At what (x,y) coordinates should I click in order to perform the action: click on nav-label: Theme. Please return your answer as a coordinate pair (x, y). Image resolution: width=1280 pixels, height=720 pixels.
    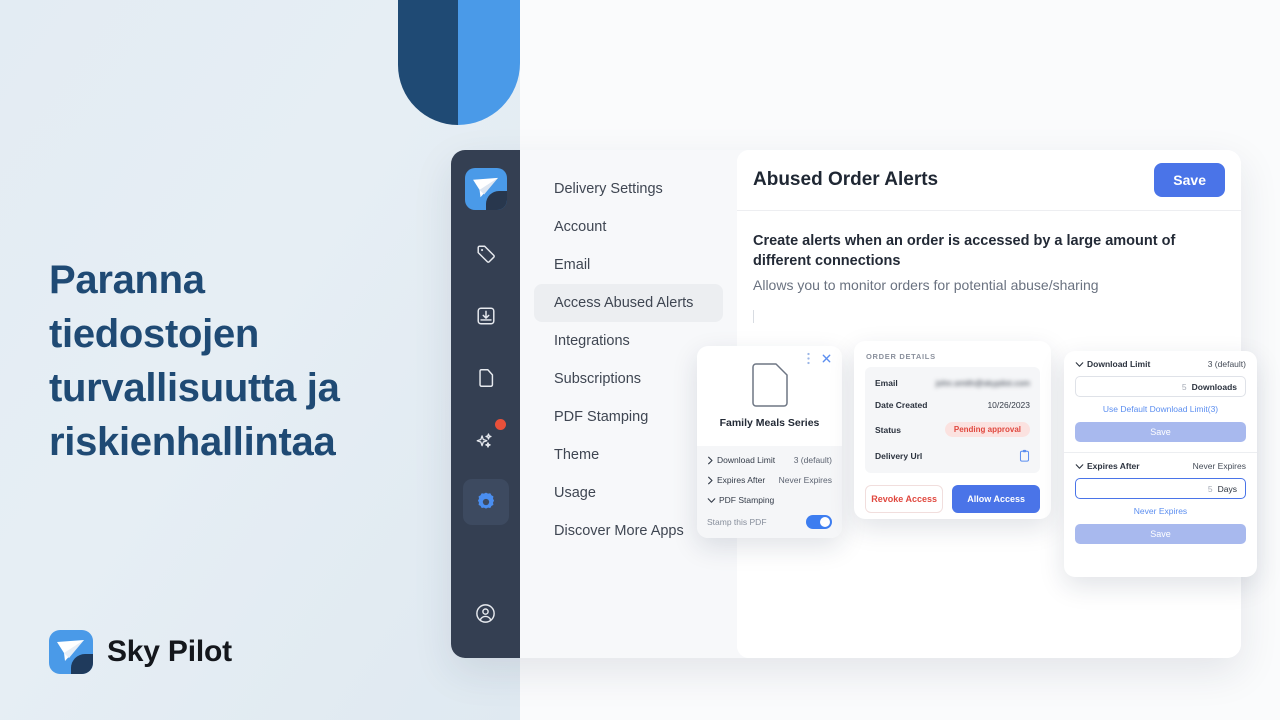
    Looking at the image, I should click on (577, 455).